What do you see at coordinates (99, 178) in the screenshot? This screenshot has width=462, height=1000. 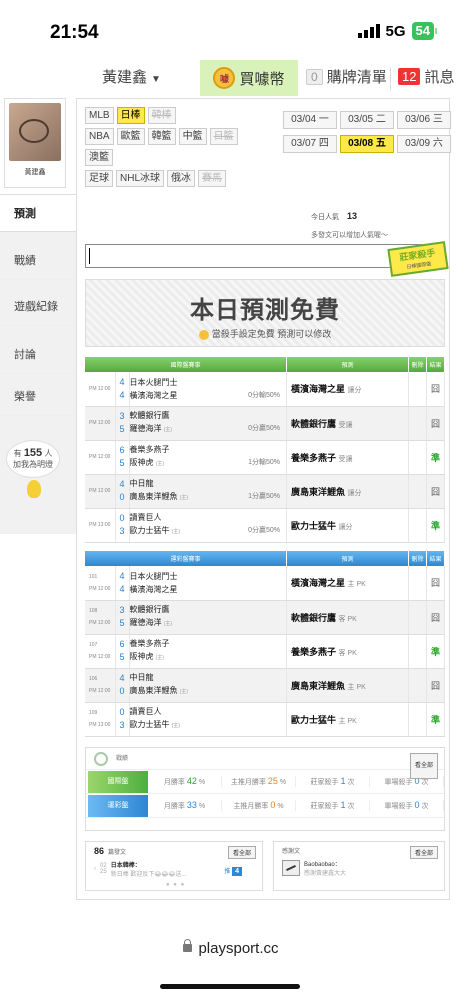 I see `league-tab: 足球` at bounding box center [99, 178].